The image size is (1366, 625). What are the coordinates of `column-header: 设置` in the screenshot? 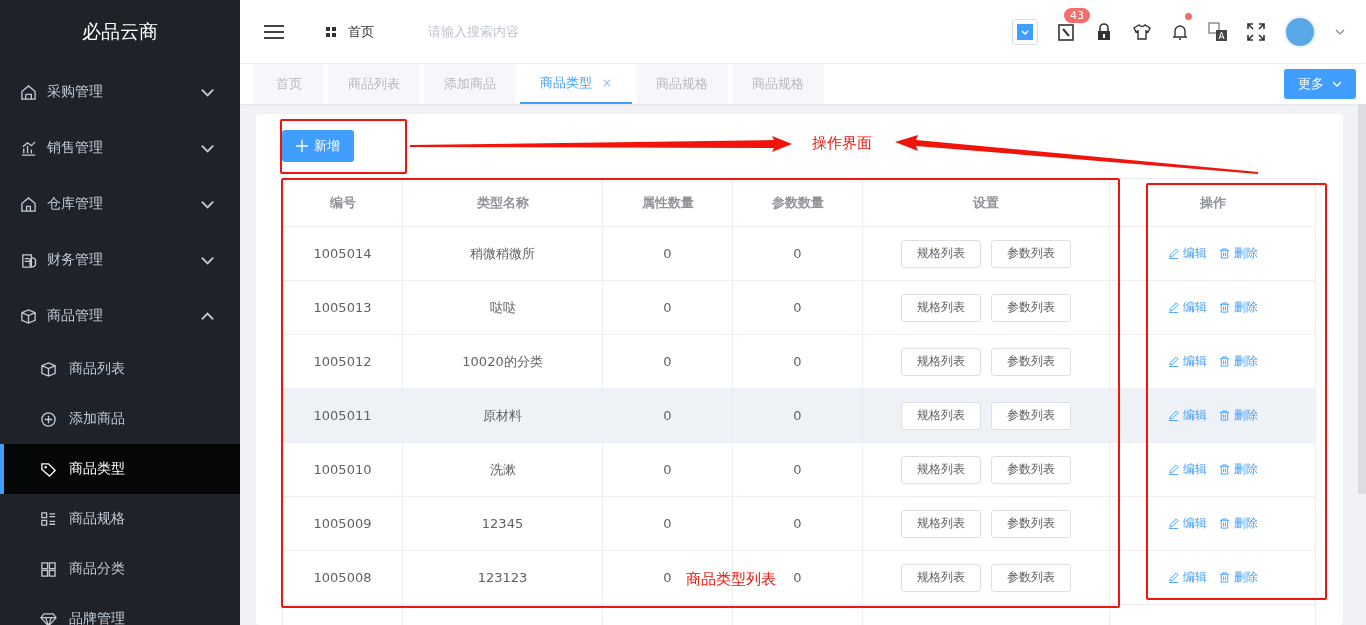 It's located at (986, 202).